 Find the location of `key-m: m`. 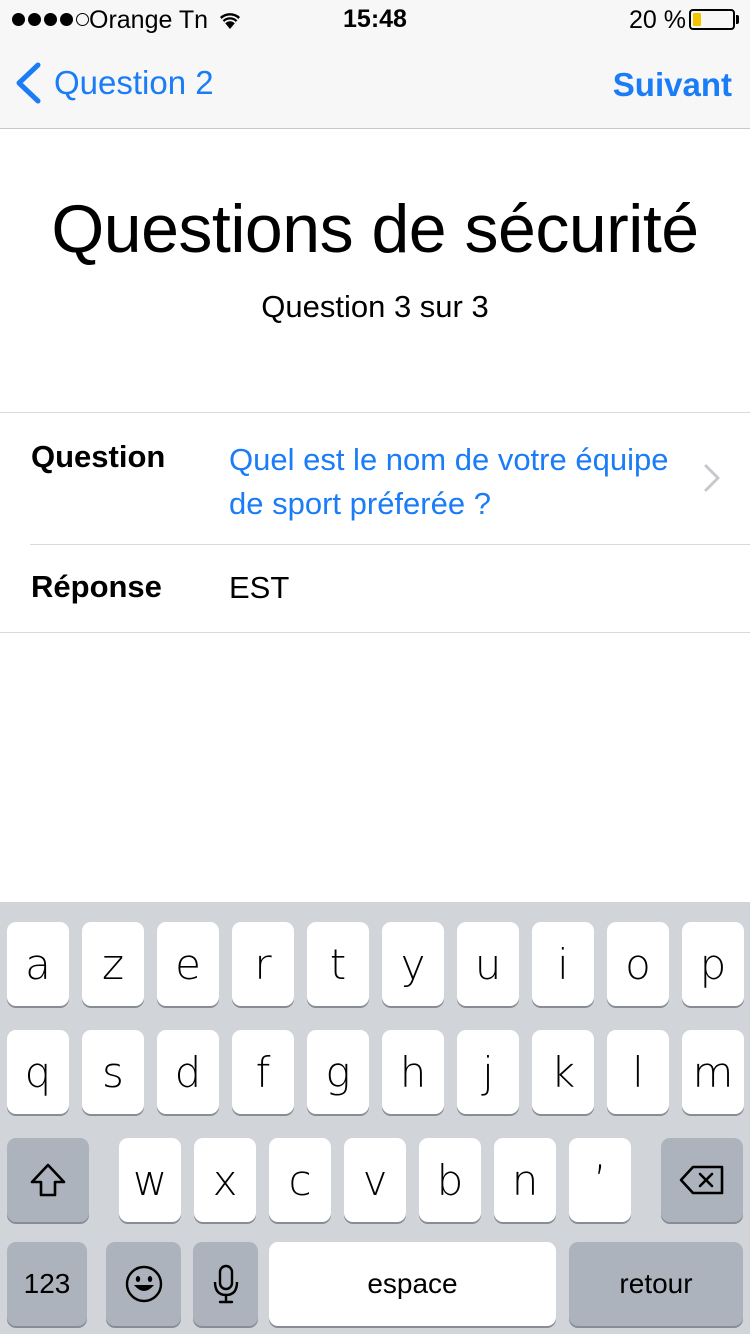

key-m: m is located at coordinates (713, 1072).